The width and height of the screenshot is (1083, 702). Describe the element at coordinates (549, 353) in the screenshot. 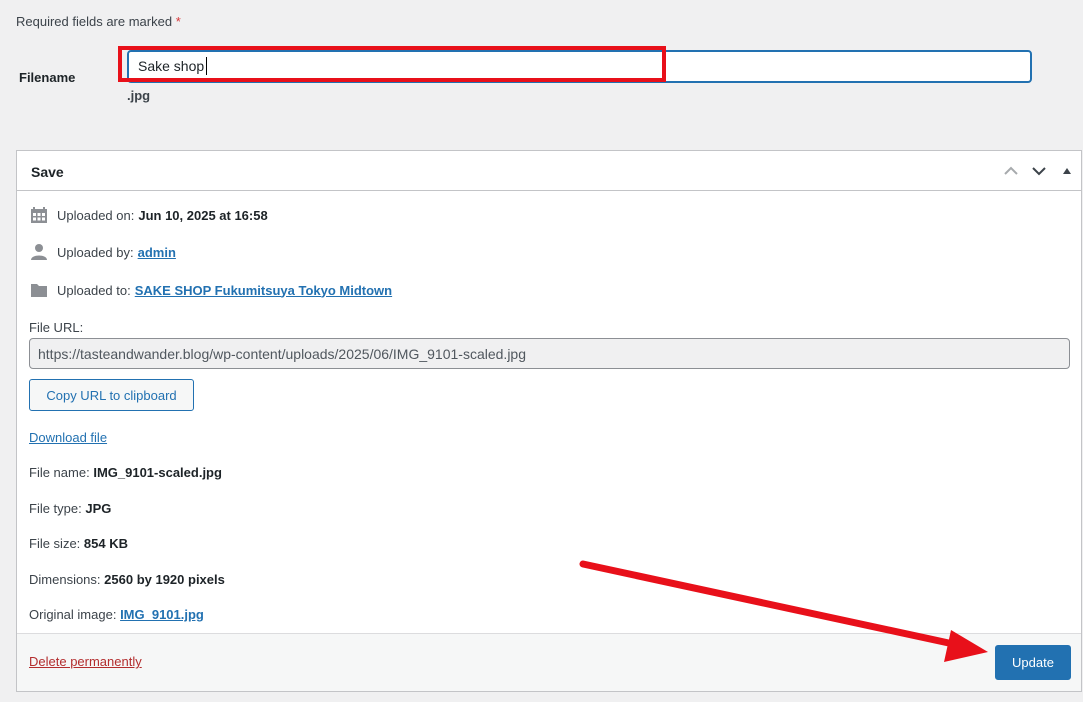

I see `file-url-field` at that location.